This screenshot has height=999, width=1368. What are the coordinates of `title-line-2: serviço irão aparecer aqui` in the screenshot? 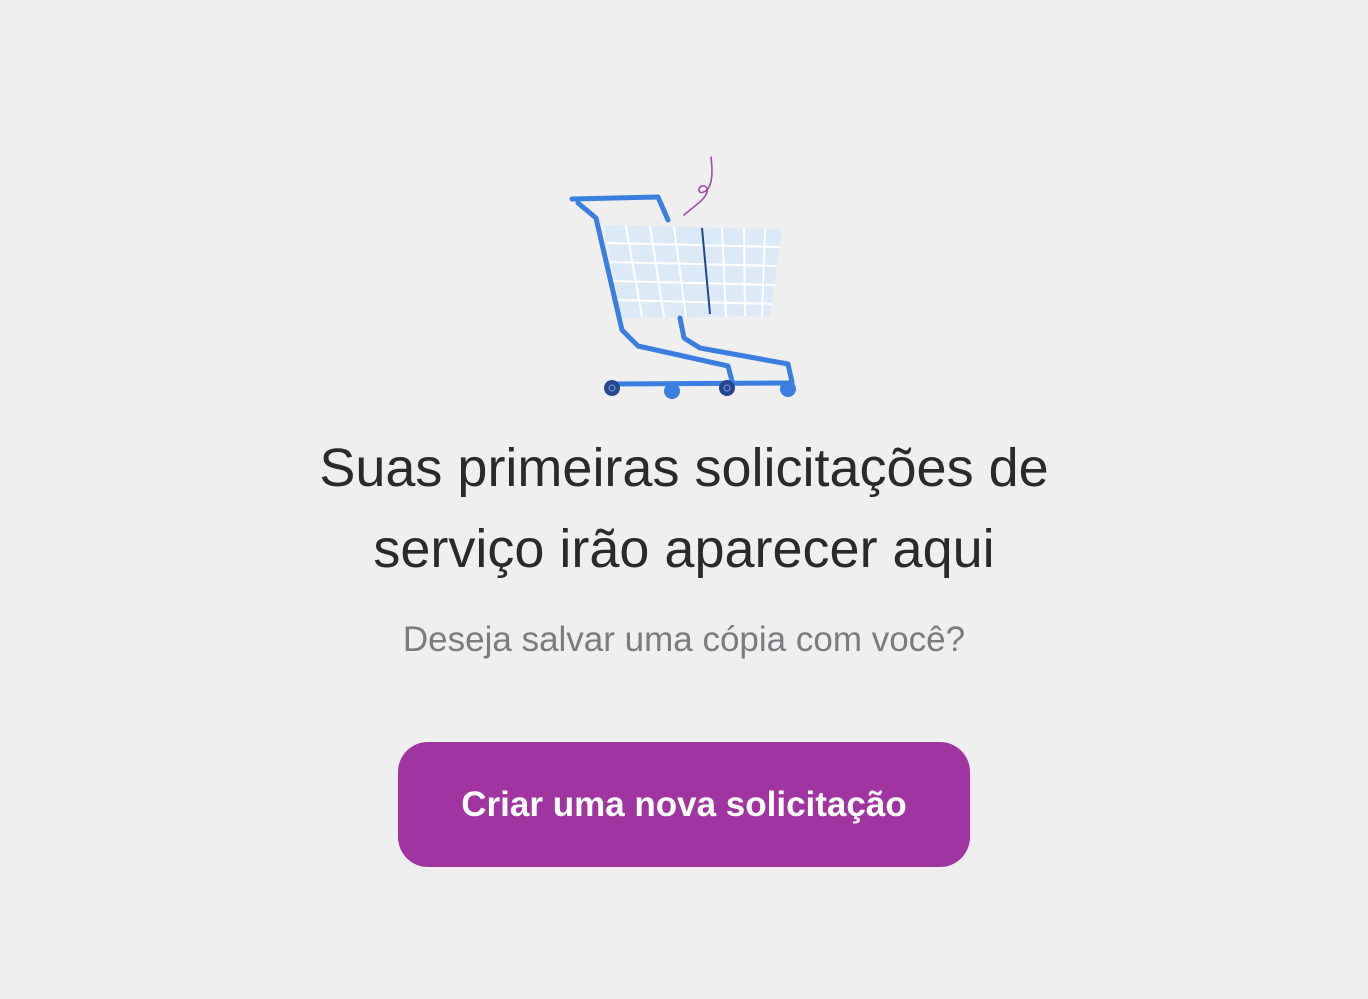 It's located at (684, 549).